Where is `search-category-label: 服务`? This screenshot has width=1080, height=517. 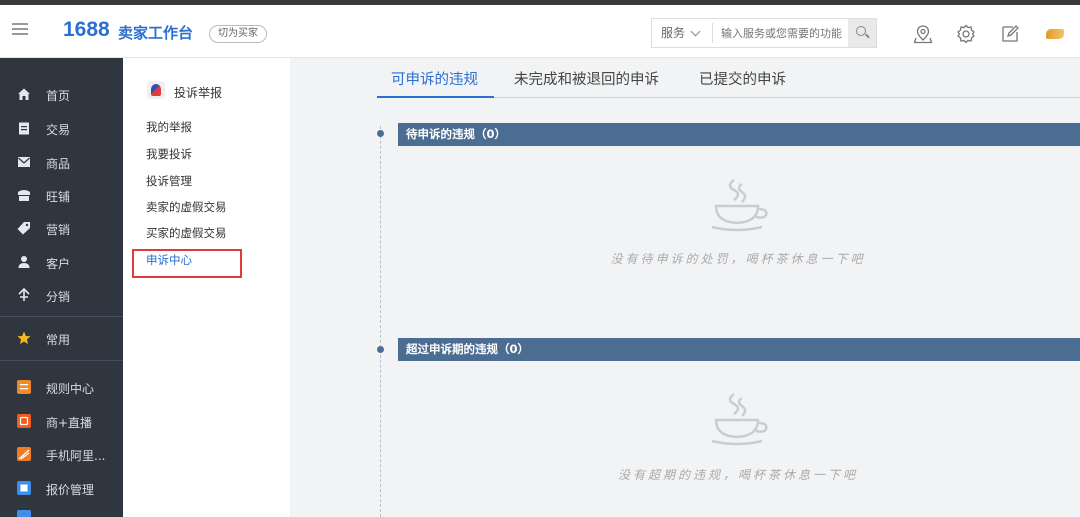 search-category-label: 服务 is located at coordinates (673, 33).